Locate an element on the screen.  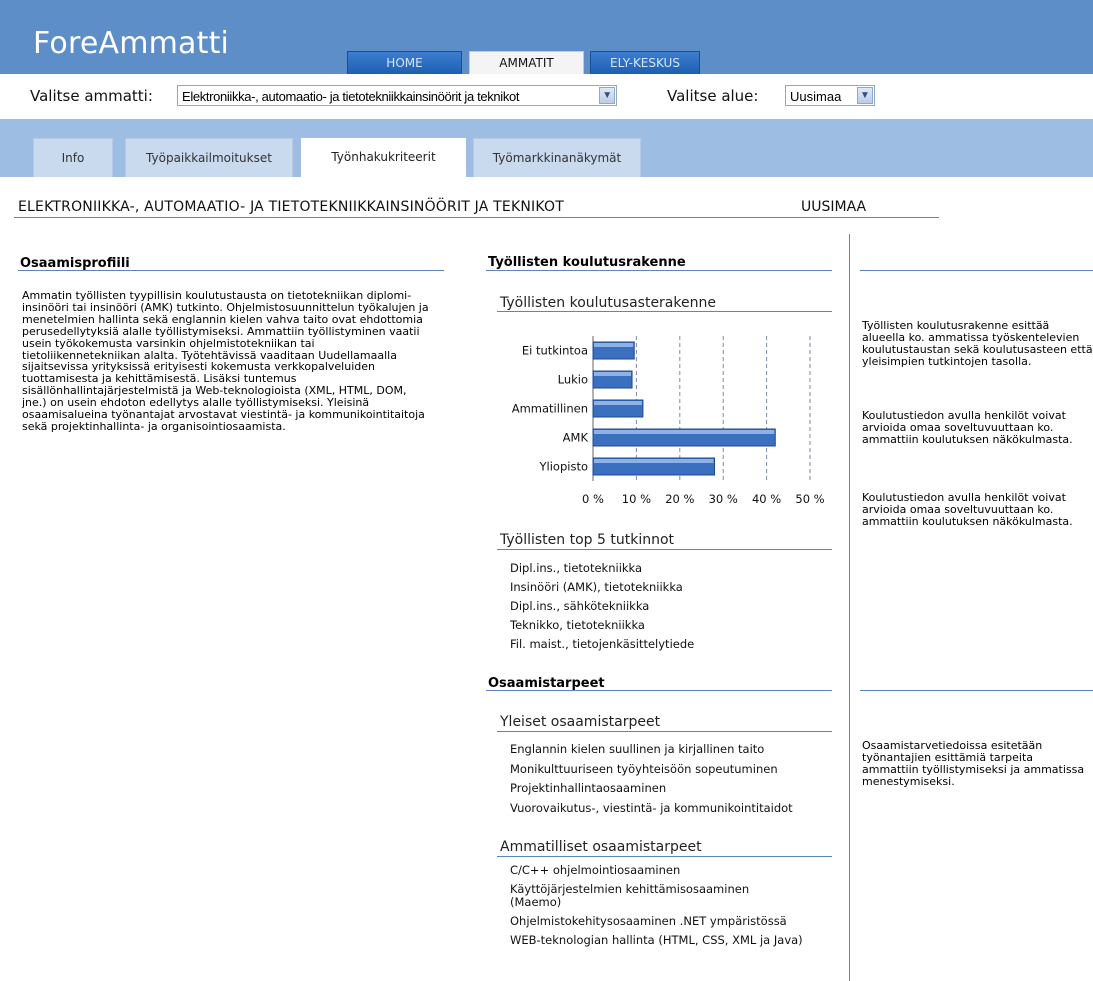
tick-label: 40 % is located at coordinates (766, 499).